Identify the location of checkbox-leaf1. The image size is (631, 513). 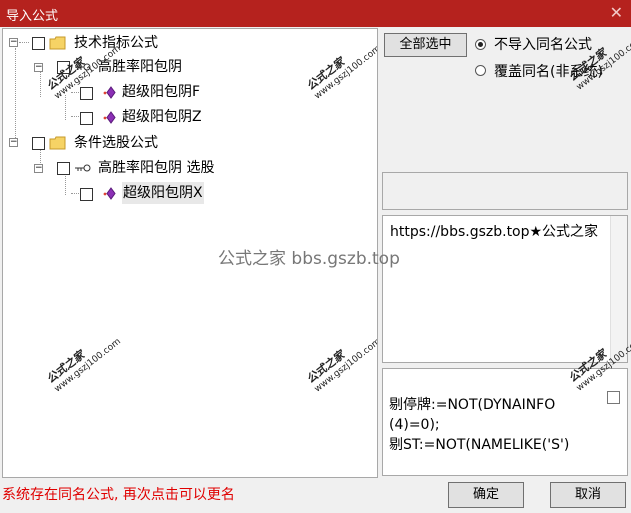
(86, 93).